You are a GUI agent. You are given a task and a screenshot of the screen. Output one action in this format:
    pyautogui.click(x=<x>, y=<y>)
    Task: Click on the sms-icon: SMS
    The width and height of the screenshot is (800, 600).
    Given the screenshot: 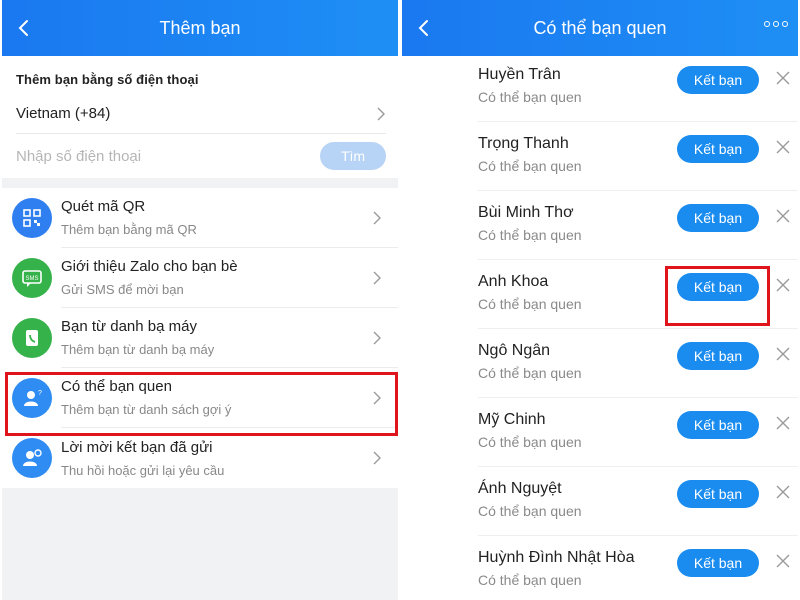 What is the action you would take?
    pyautogui.click(x=32, y=278)
    